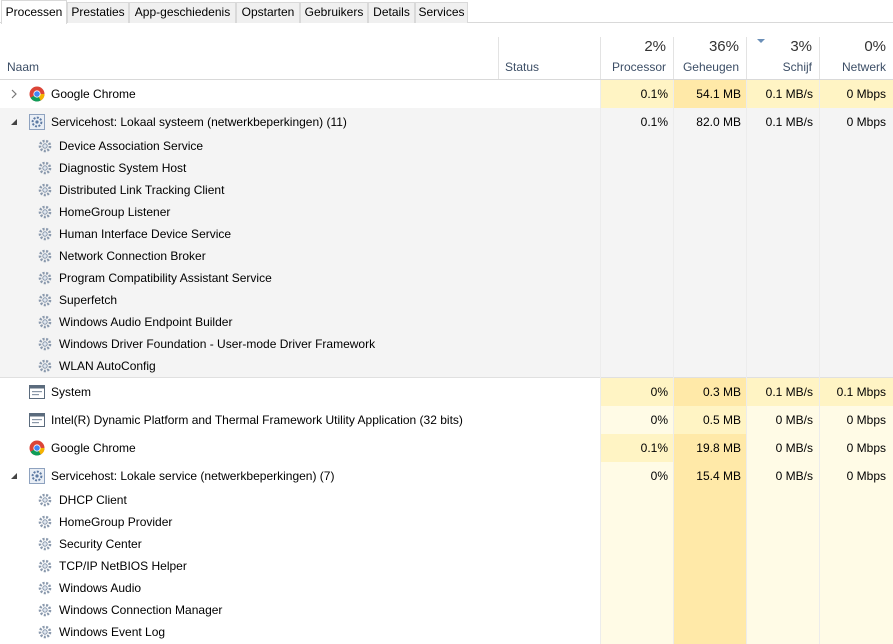 Image resolution: width=893 pixels, height=644 pixels. I want to click on column-status-label: Status, so click(522, 67).